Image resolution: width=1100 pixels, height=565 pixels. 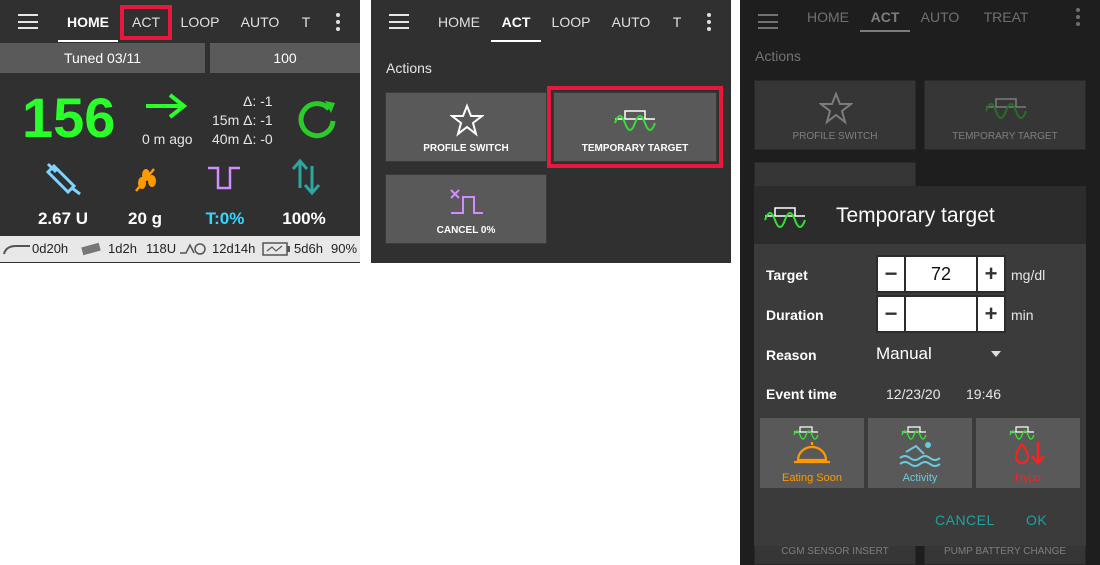 What do you see at coordinates (258, 101) in the screenshot?
I see `delta: Δ: -1` at bounding box center [258, 101].